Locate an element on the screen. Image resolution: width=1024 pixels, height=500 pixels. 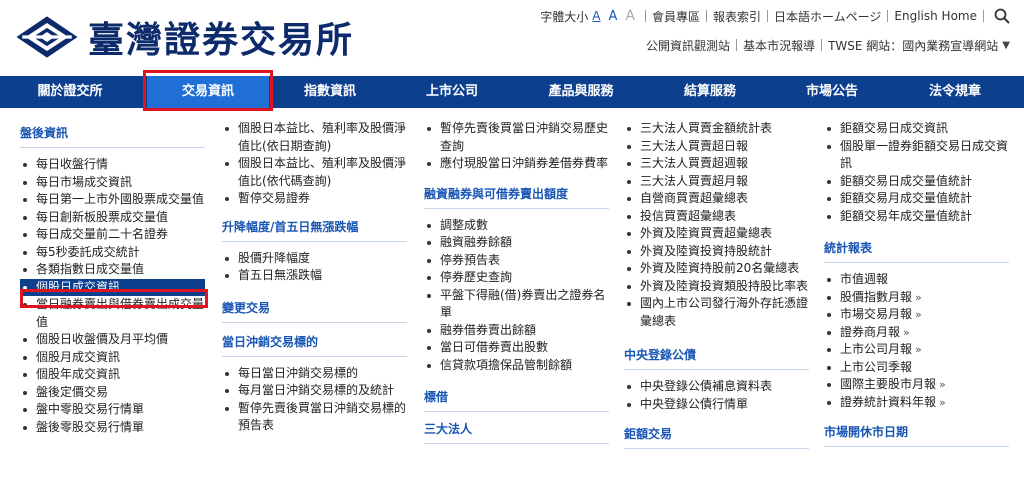
menu-item: 暫停先賣後買當日沖銷交易標的預告表 is located at coordinates (314, 417).